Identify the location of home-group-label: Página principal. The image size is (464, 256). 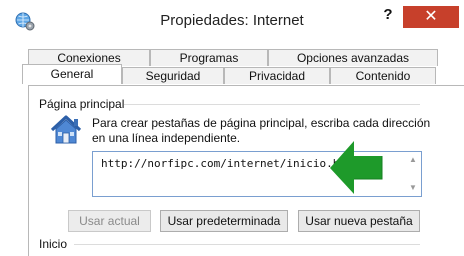
(82, 104).